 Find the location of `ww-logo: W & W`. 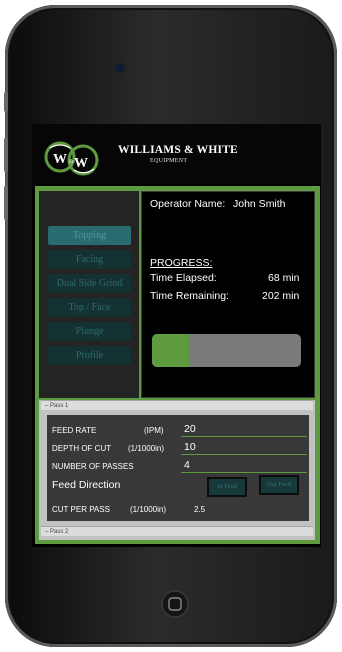

ww-logo: W & W is located at coordinates (71, 158).